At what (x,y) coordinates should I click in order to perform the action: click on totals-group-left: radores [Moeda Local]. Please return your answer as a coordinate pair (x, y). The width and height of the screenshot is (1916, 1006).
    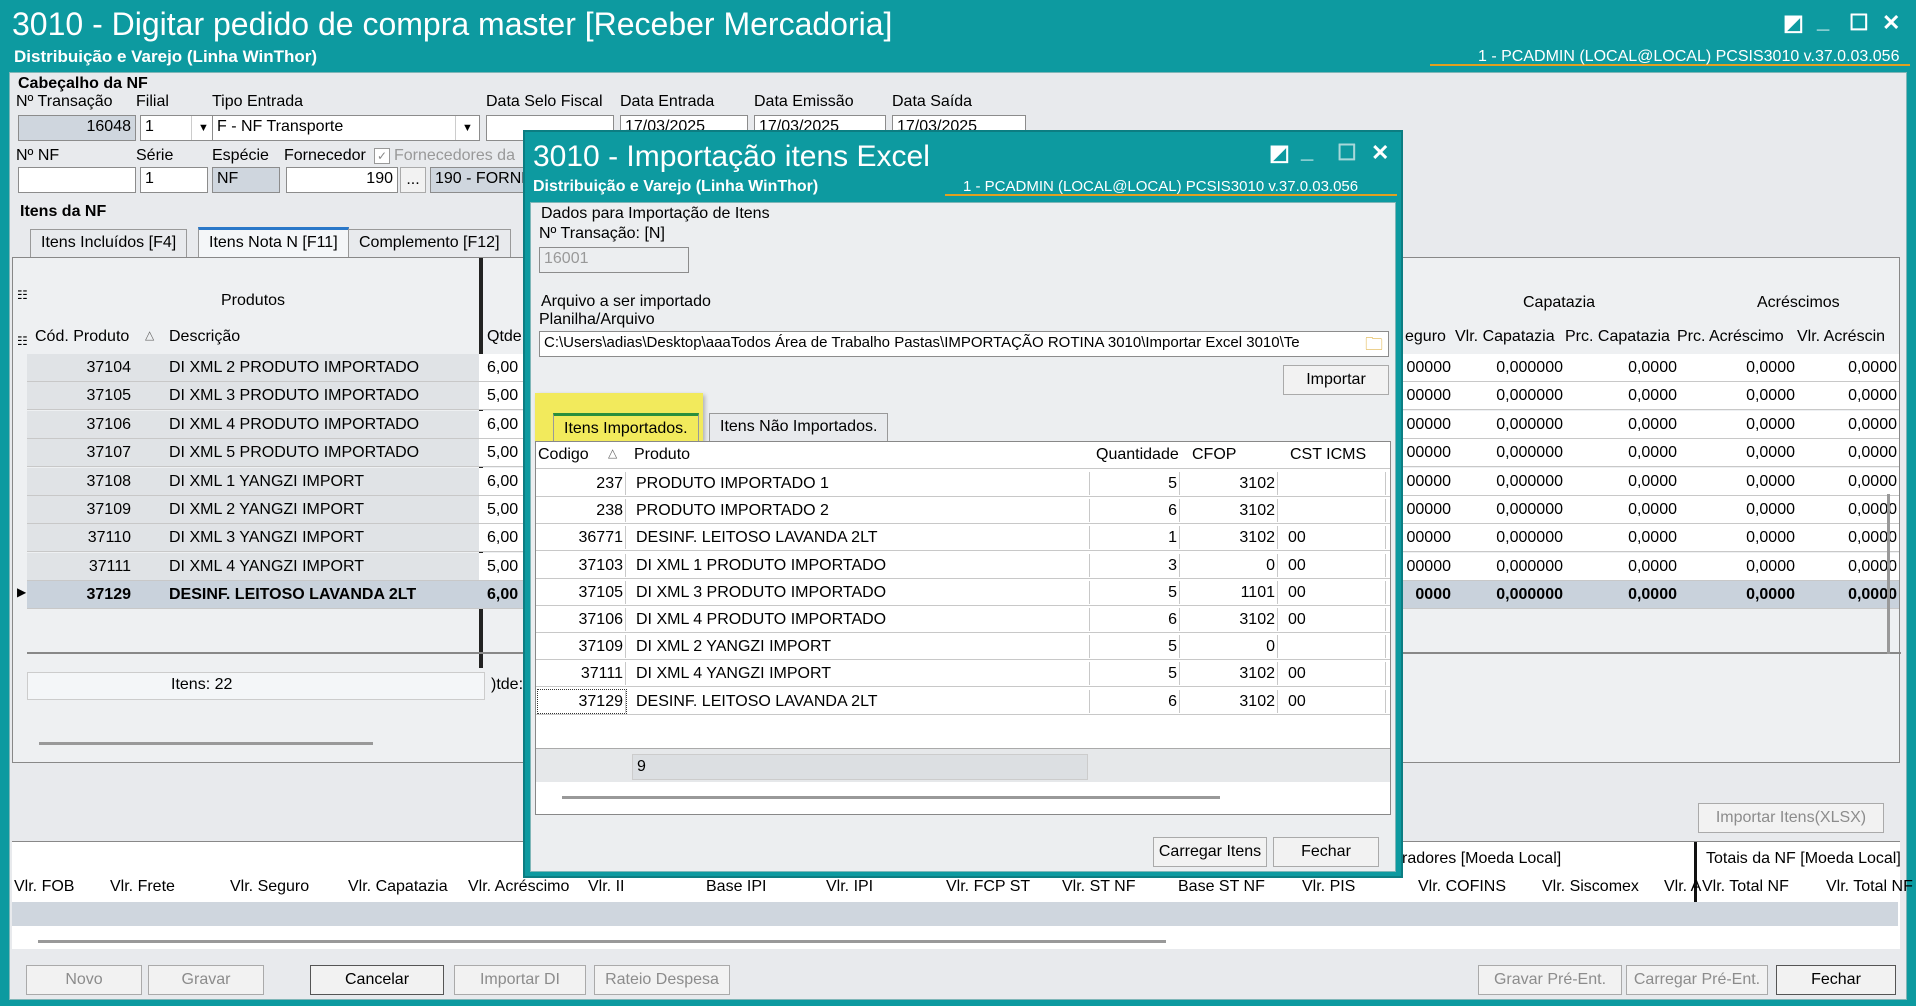
    Looking at the image, I should click on (1482, 858).